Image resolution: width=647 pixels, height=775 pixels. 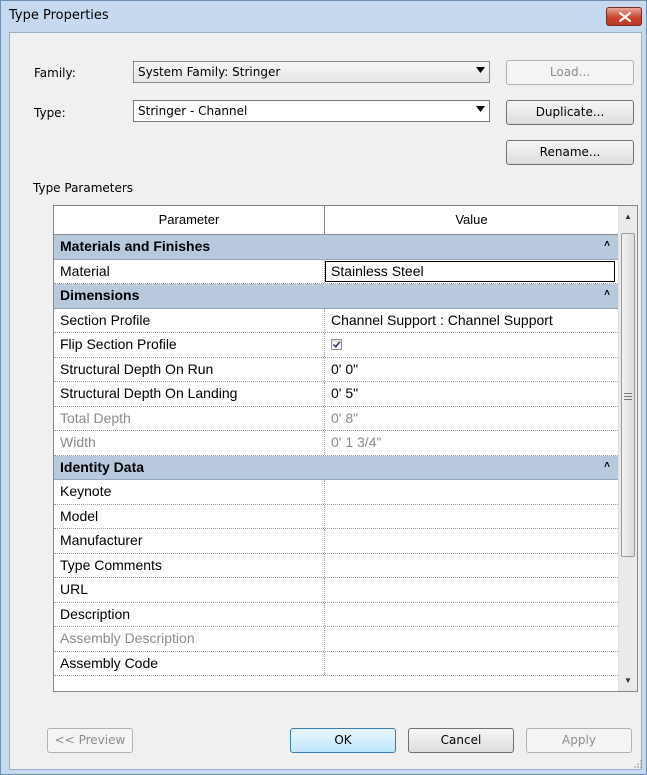 I want to click on vertical-scrollbar: ▲ ▼, so click(x=627, y=448).